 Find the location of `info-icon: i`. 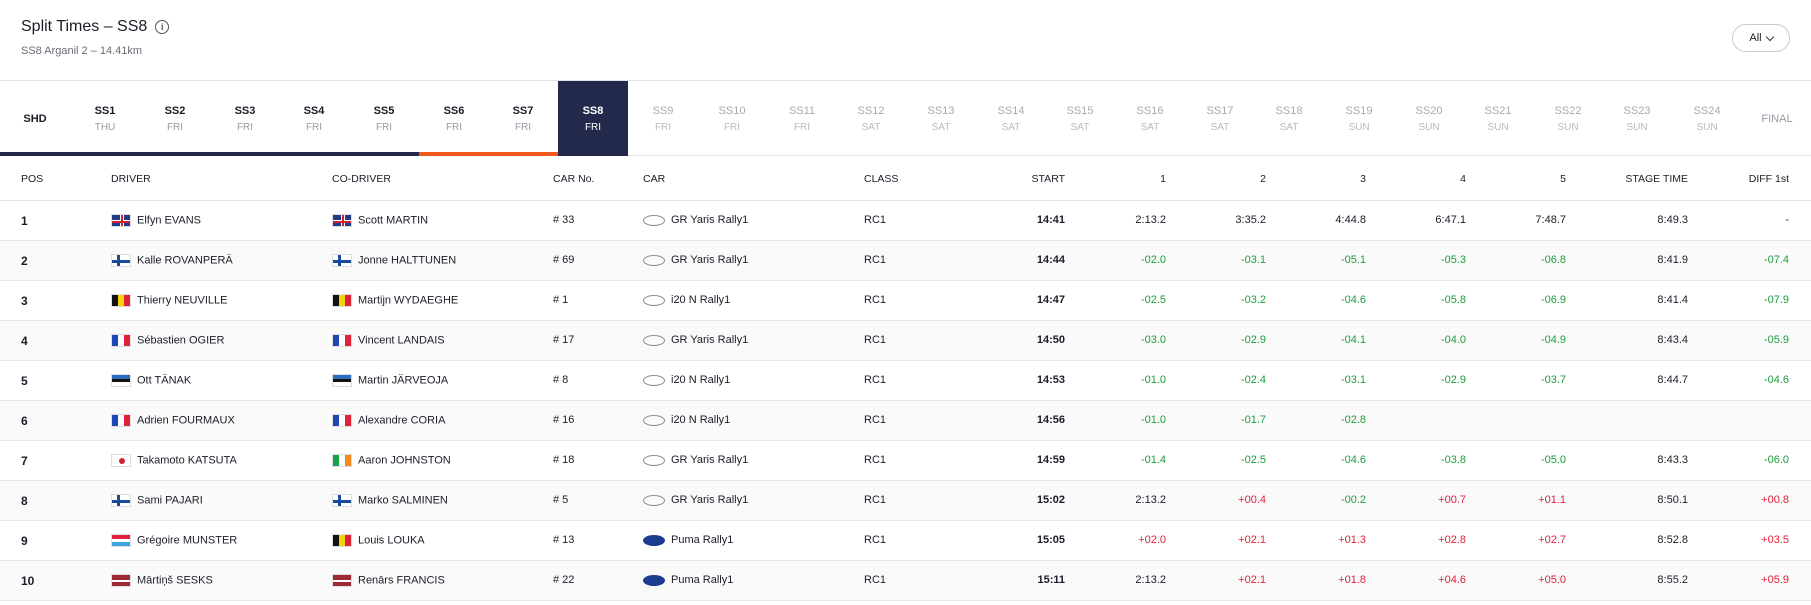

info-icon: i is located at coordinates (162, 27).